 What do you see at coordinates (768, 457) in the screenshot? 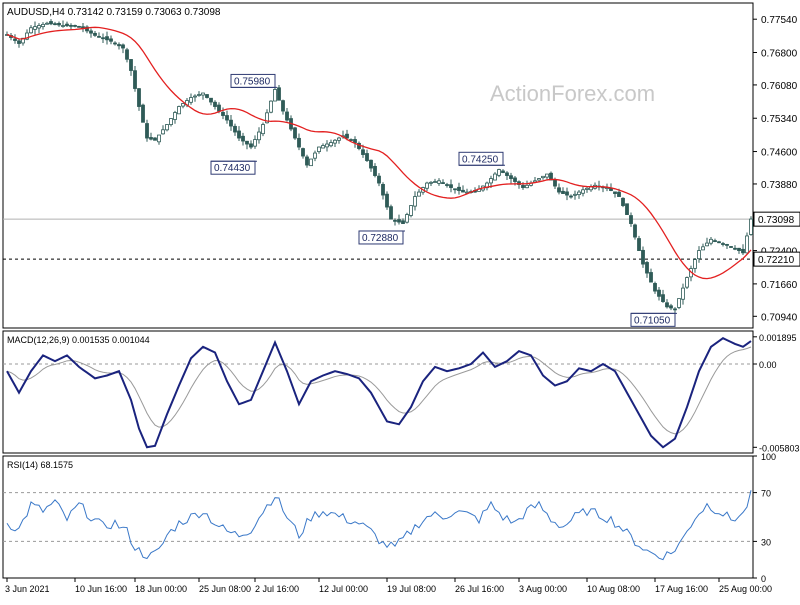
I see `rsi-tick-label: 100` at bounding box center [768, 457].